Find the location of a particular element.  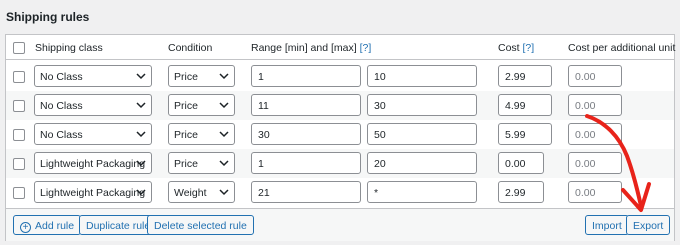

cost-input: 5.99 is located at coordinates (525, 134).